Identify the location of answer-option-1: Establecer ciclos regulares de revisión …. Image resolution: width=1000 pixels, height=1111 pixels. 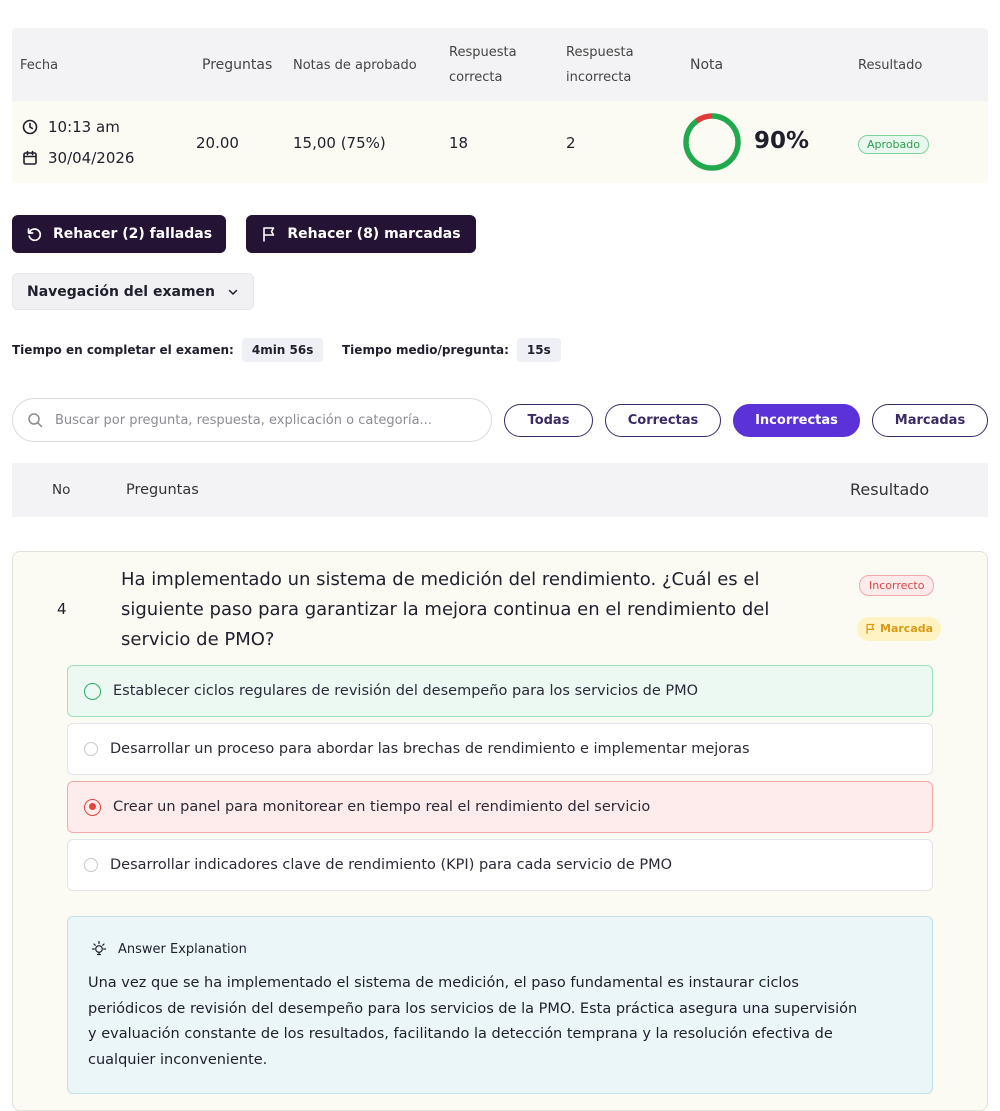
(500, 691).